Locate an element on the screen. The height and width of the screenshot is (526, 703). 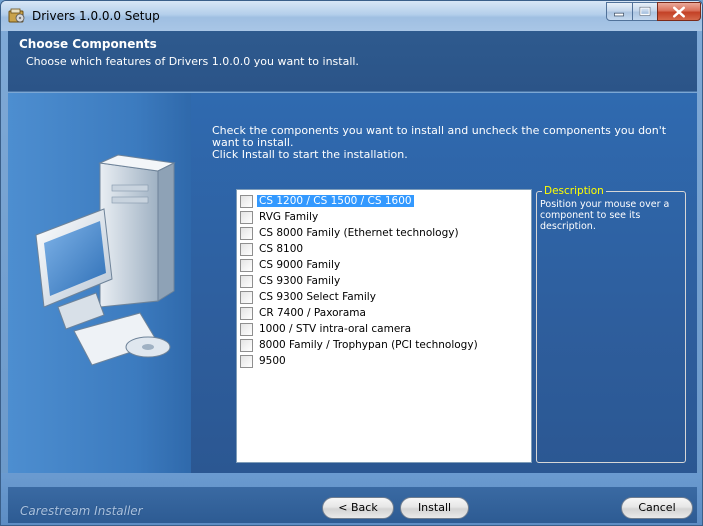
component-label: CS 1200 / CS 1500 / CS 1600 is located at coordinates (335, 201).